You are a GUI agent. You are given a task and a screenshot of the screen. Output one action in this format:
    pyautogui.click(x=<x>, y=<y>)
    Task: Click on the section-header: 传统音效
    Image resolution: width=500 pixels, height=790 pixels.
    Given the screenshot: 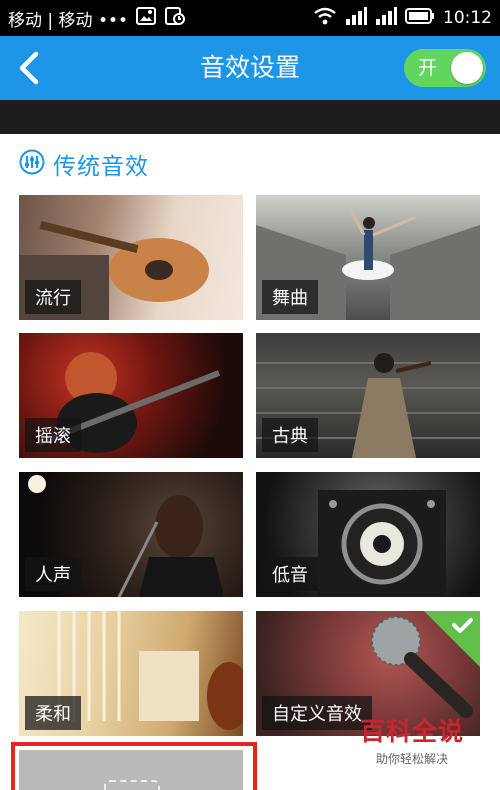 What is the action you would take?
    pyautogui.click(x=84, y=164)
    